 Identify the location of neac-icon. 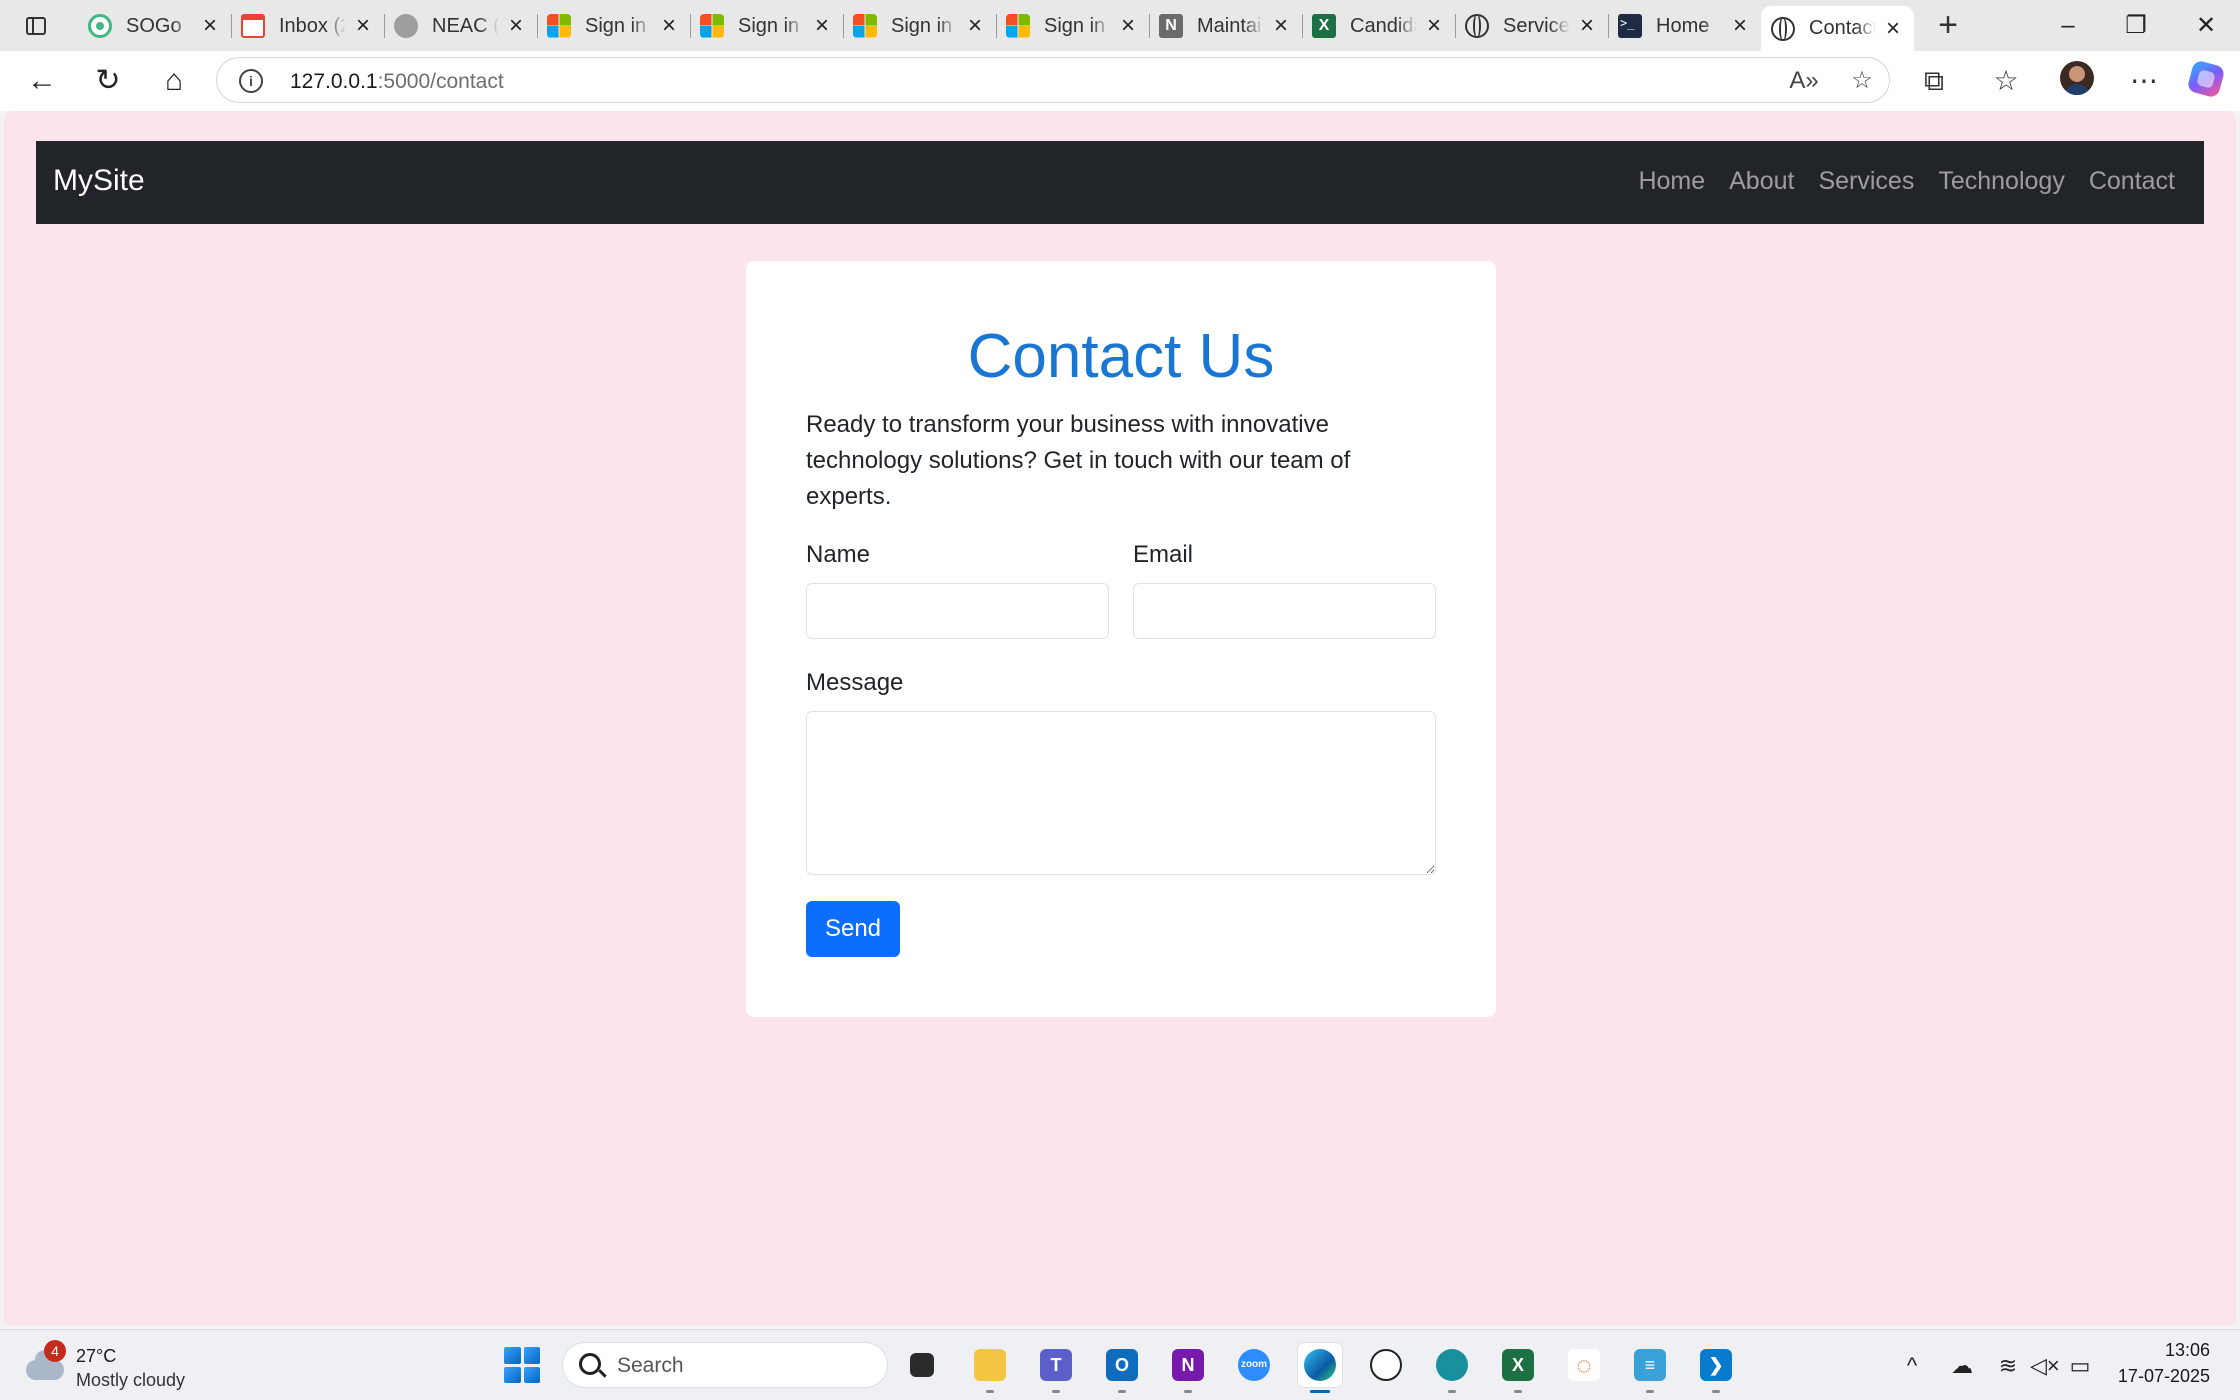
(406, 26).